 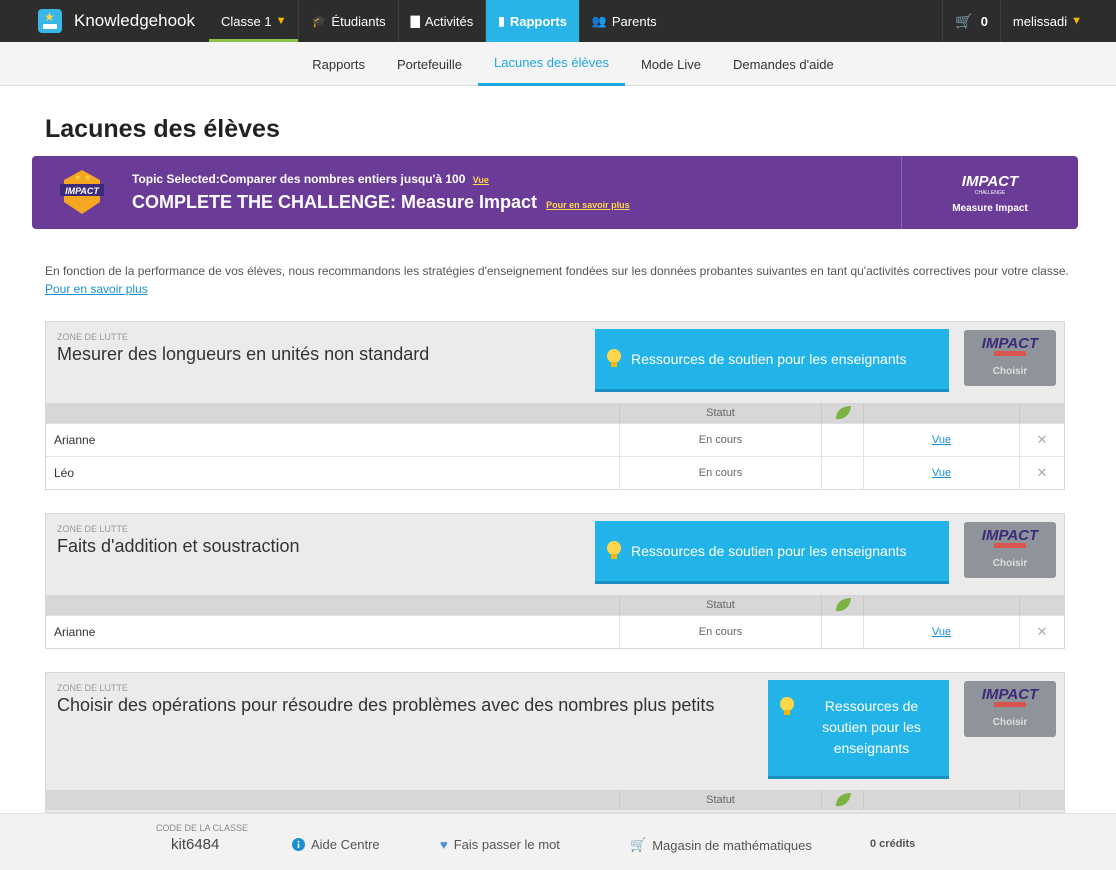 I want to click on brand: Knowledgehook, so click(x=104, y=21).